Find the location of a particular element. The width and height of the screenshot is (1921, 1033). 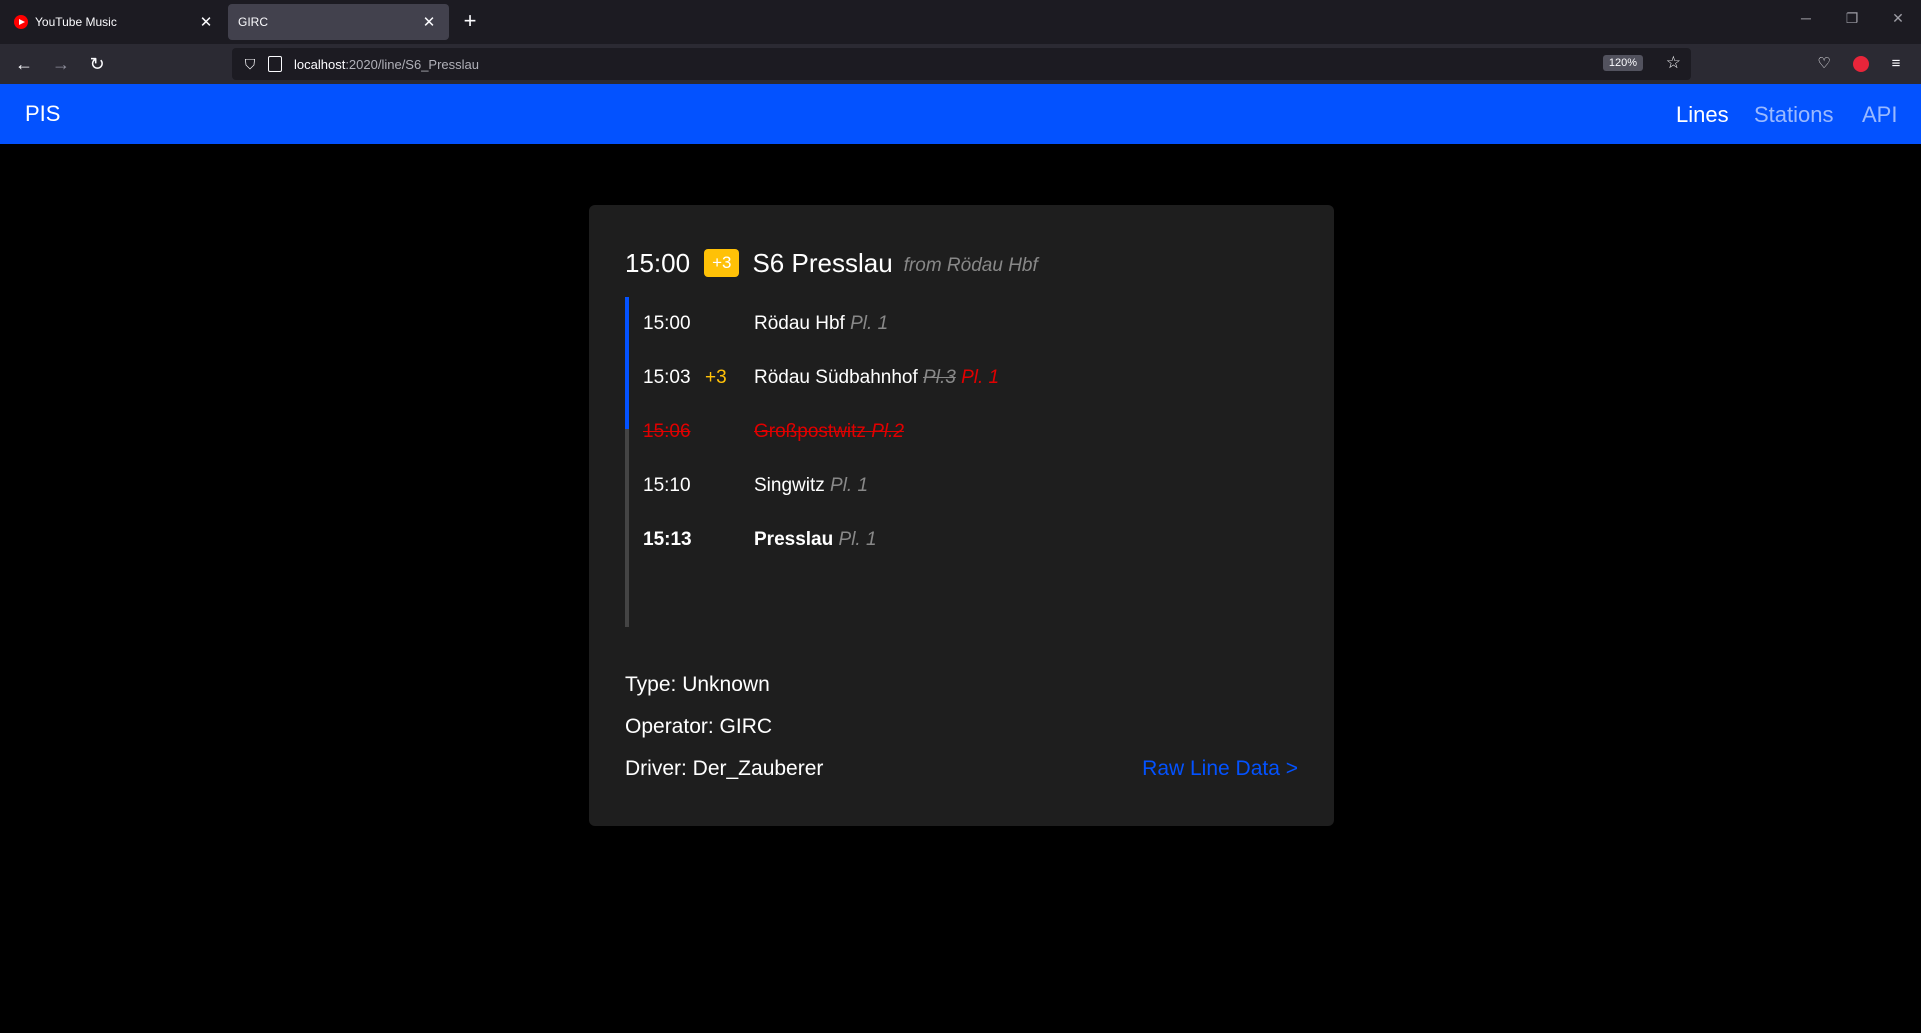

url-text: localhost:2020/line/S6_Presslau is located at coordinates (386, 64).